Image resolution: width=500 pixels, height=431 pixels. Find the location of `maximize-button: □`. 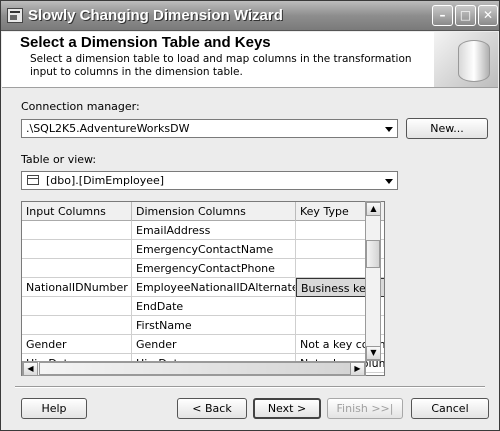

maximize-button: □ is located at coordinates (465, 15).